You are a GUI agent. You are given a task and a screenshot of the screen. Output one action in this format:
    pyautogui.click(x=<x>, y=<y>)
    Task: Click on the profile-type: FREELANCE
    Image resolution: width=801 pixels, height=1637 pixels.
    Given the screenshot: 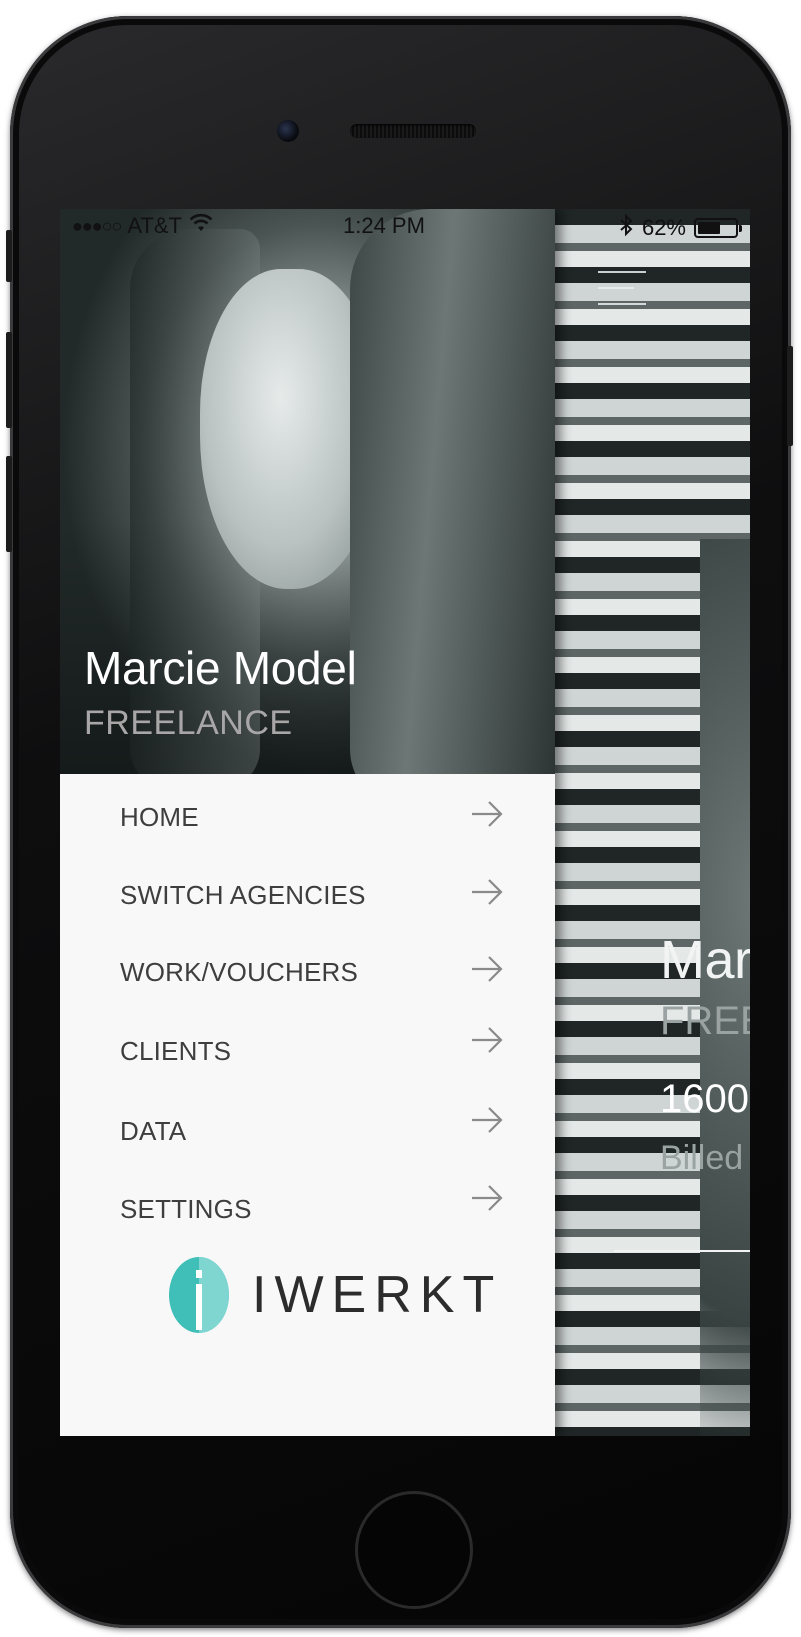 What is the action you would take?
    pyautogui.click(x=188, y=723)
    